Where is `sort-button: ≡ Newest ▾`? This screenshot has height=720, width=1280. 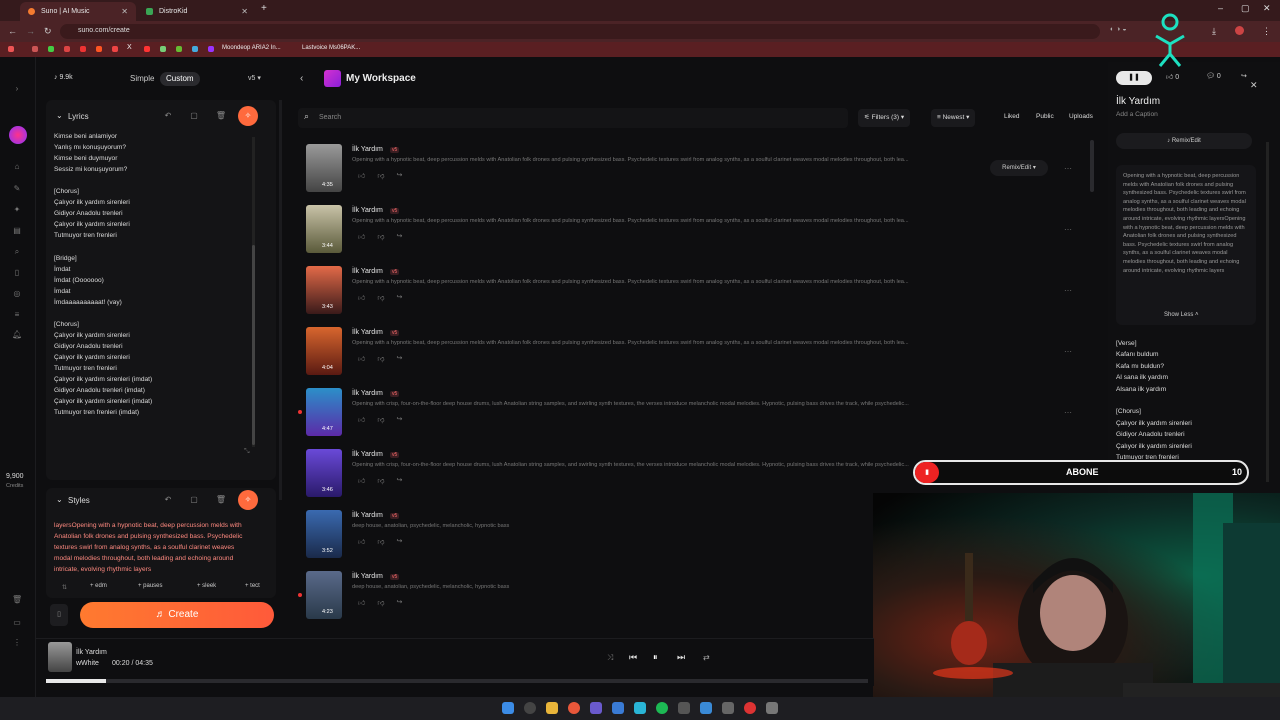
sort-button: ≡ Newest ▾ is located at coordinates (953, 118).